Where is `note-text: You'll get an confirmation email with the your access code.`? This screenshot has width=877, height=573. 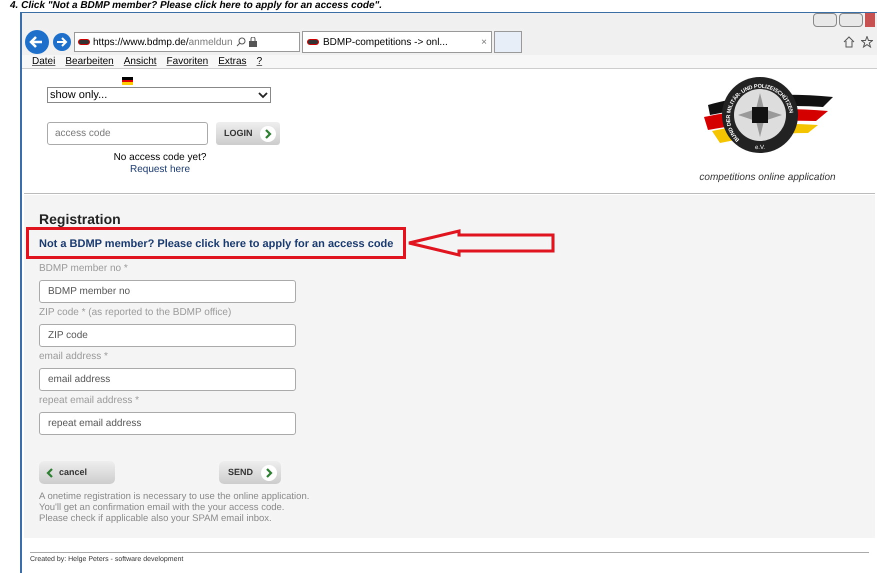
note-text: You'll get an confirmation email with the your access code. is located at coordinates (162, 507).